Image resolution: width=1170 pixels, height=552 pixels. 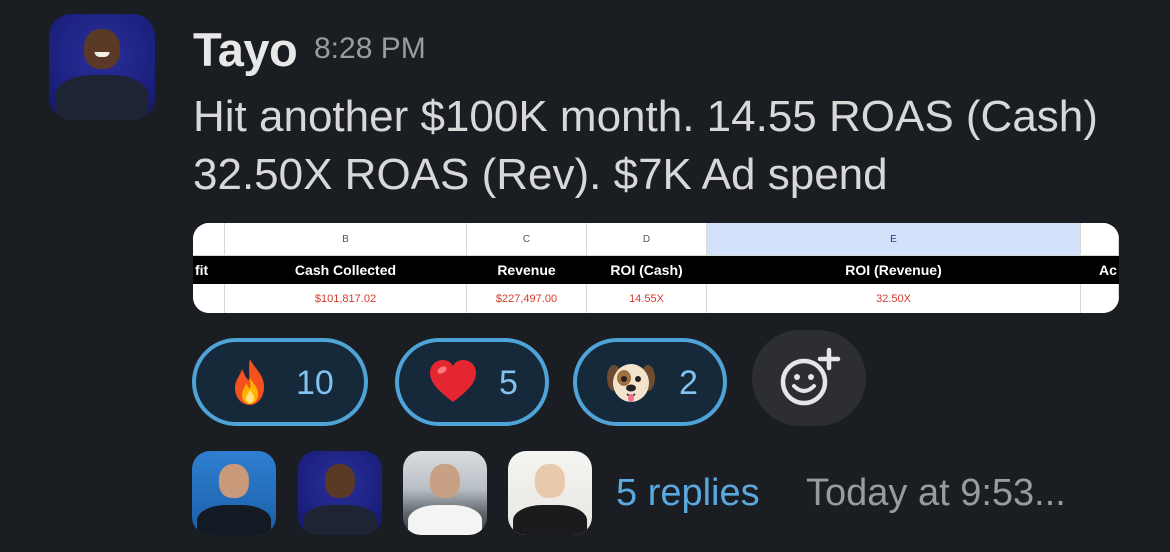 I want to click on sheet-value-cell: 32.50X, so click(x=894, y=298).